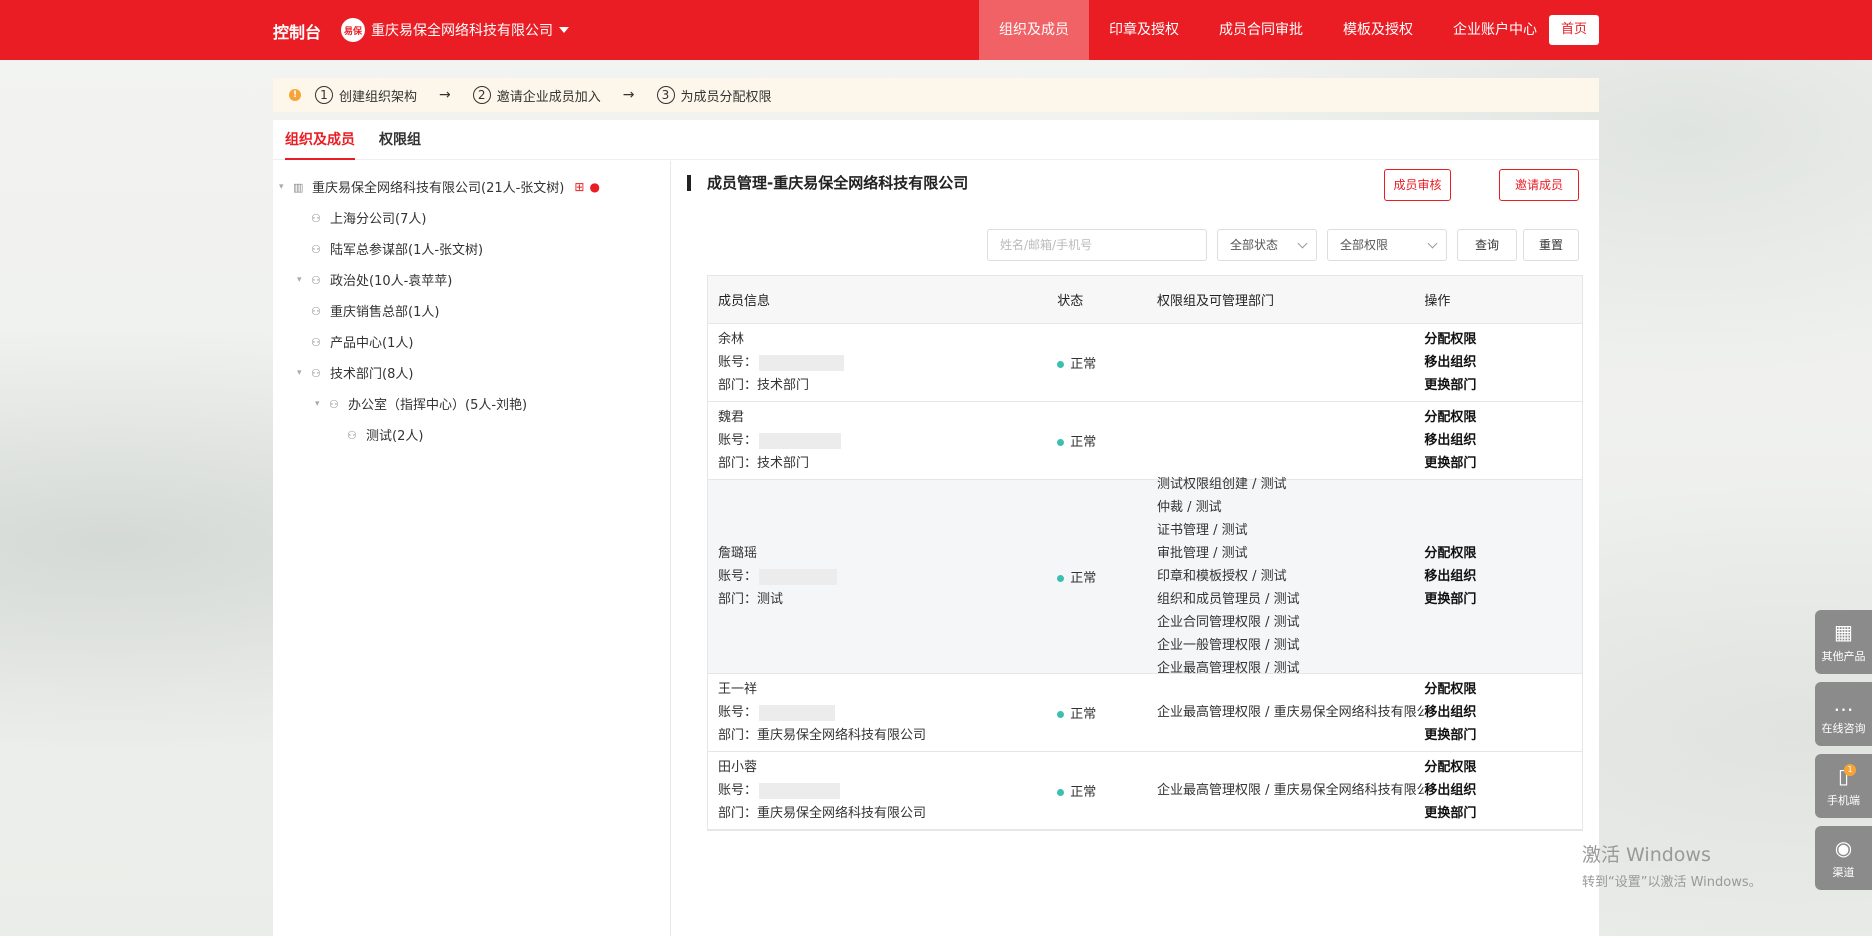  I want to click on step-number: 1, so click(324, 95).